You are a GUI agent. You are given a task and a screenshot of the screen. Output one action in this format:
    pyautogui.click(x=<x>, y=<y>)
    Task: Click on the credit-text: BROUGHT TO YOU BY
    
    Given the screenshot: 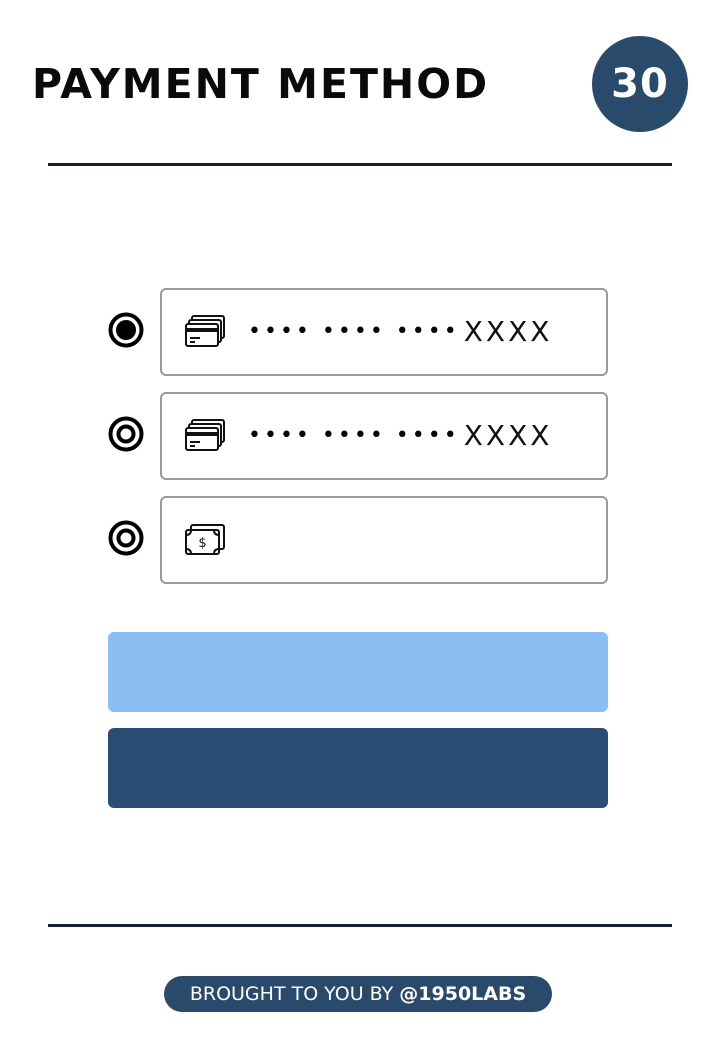 What is the action you would take?
    pyautogui.click(x=294, y=994)
    